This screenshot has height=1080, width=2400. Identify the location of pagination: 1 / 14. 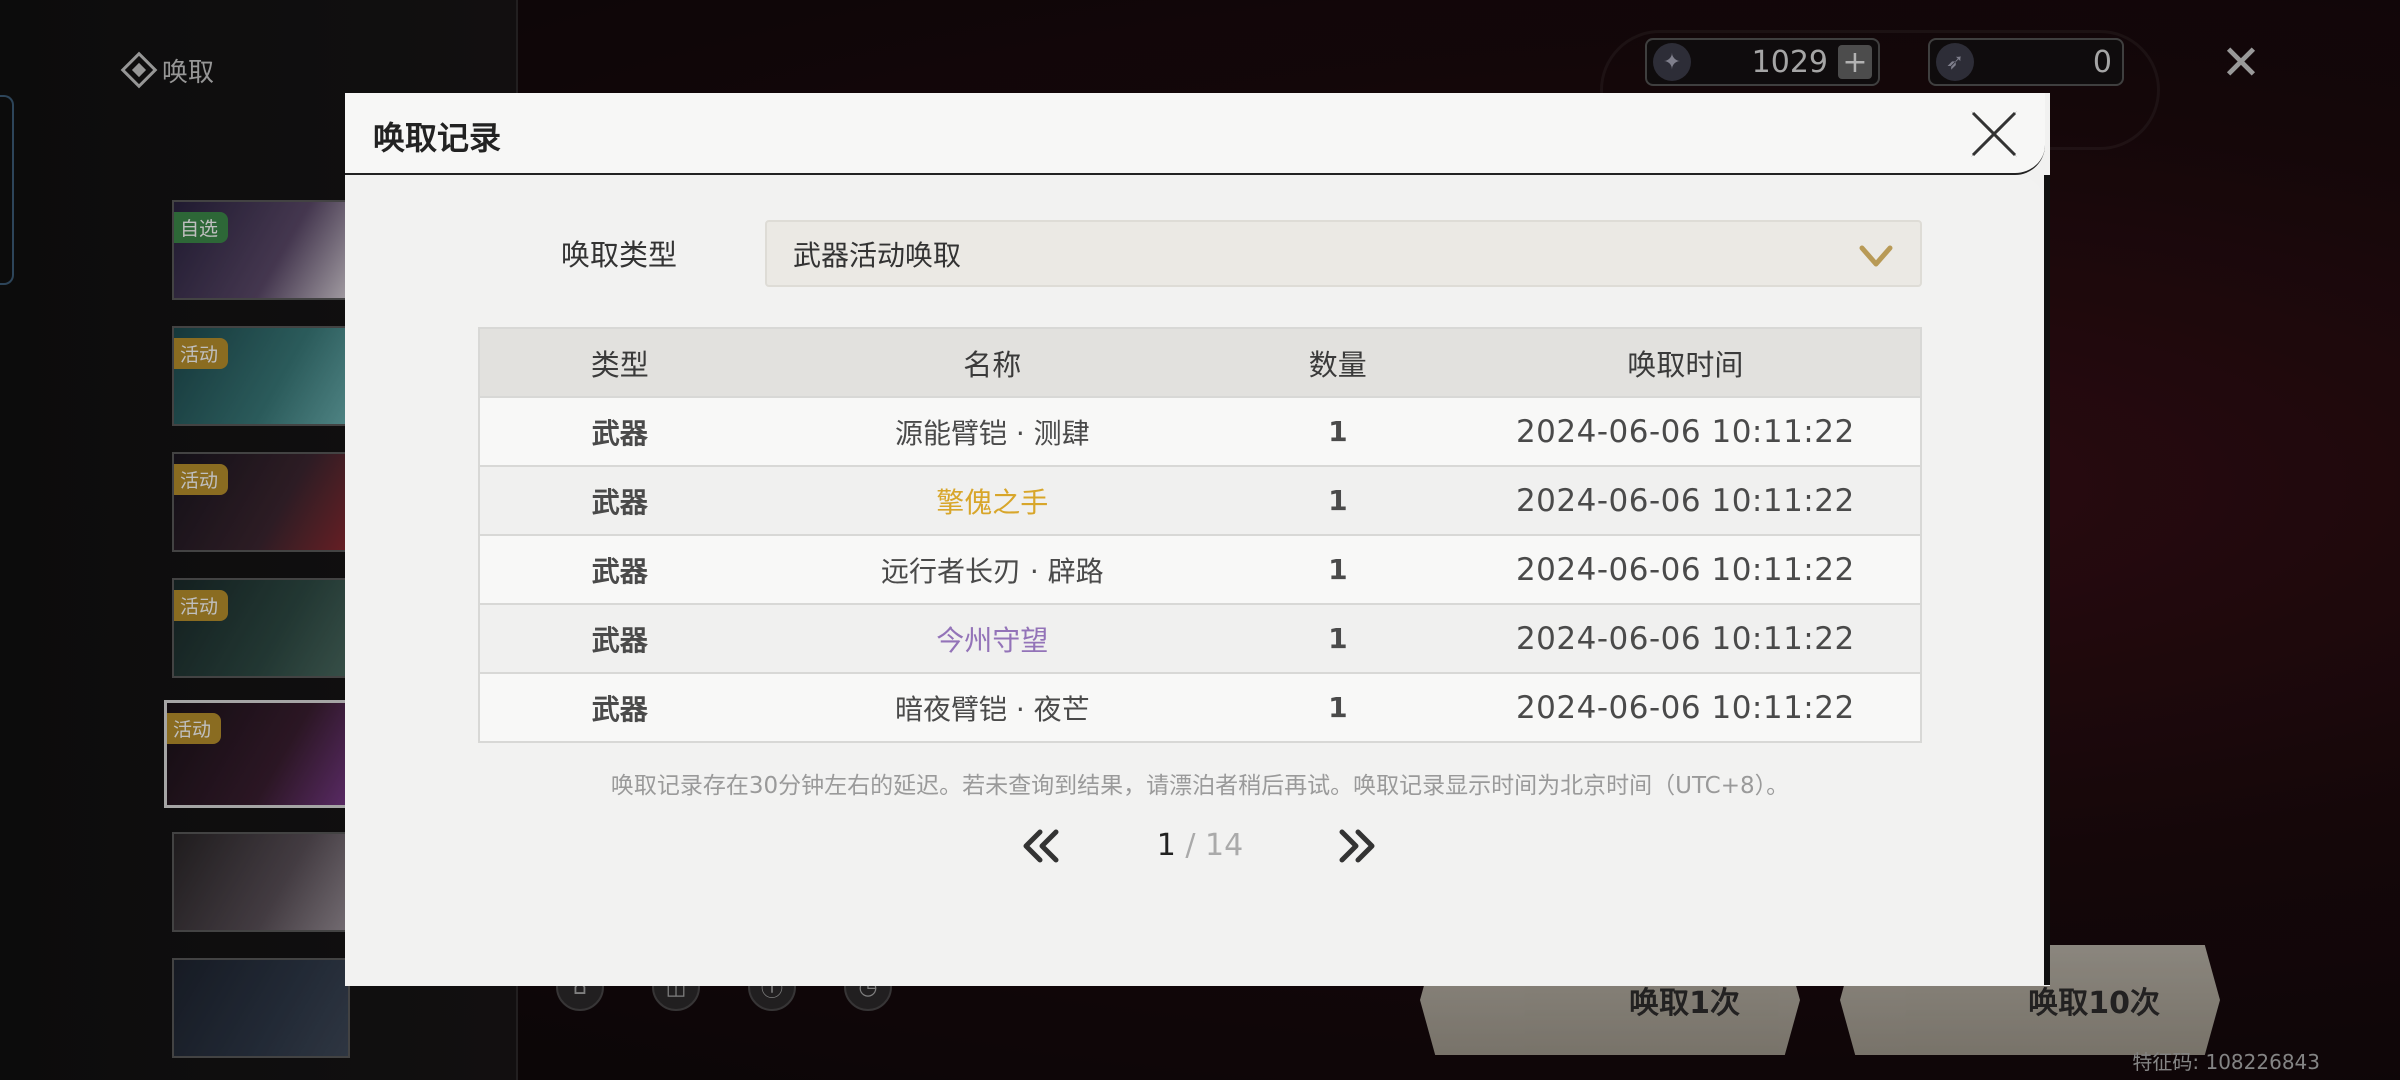
(1200, 846).